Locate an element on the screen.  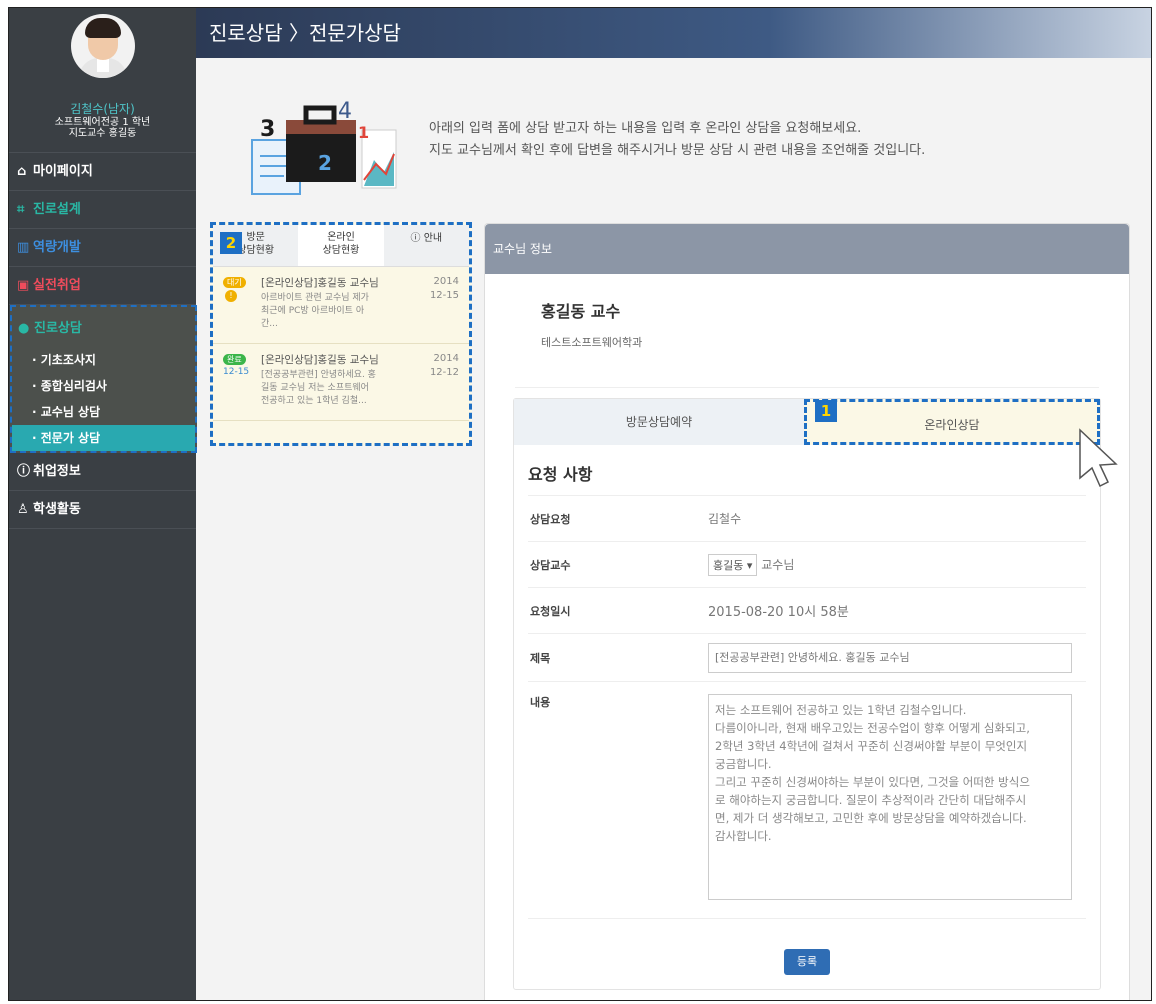
caret-down-icon: ▾ is located at coordinates (749, 565).